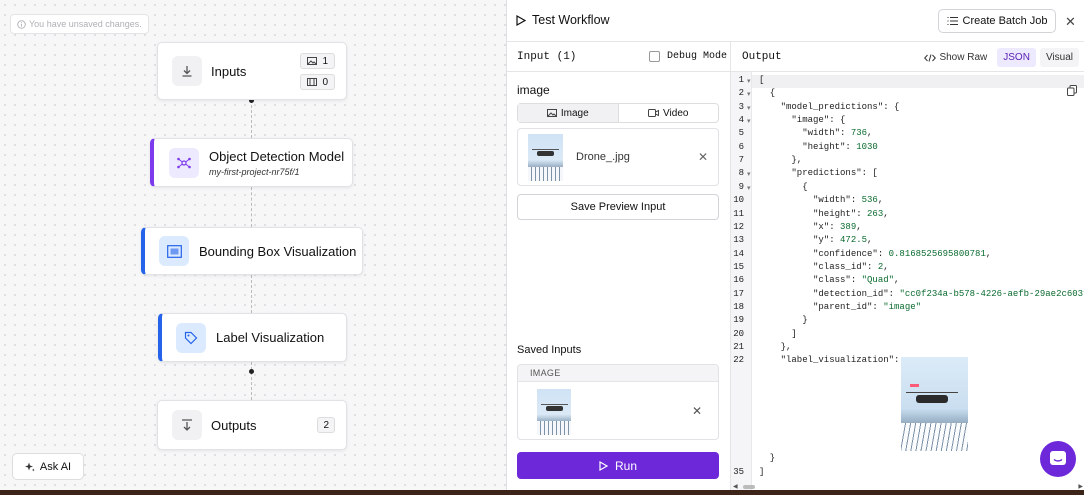 This screenshot has width=1084, height=495. I want to click on media-type-toggle: Image Video, so click(618, 113).